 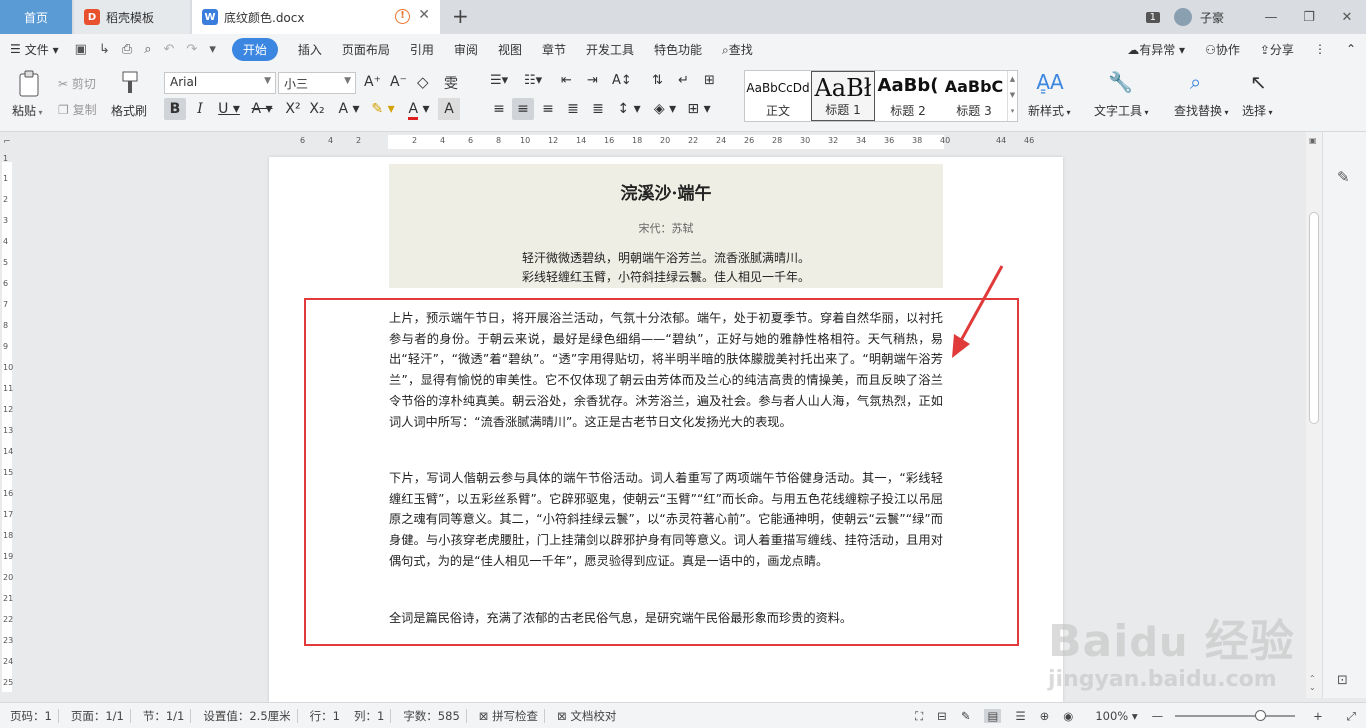 I want to click on numbered-list-icon: ☷▾, so click(x=533, y=80).